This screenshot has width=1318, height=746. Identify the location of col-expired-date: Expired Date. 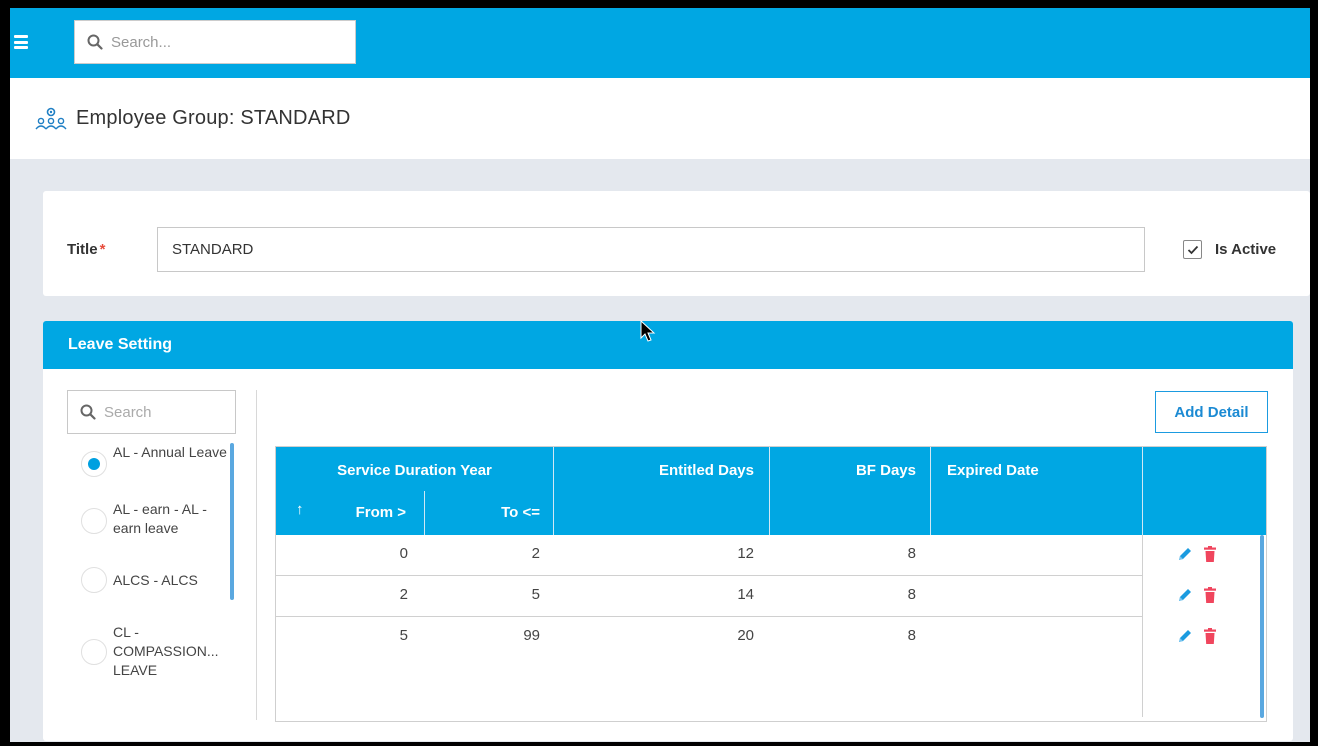
(993, 470).